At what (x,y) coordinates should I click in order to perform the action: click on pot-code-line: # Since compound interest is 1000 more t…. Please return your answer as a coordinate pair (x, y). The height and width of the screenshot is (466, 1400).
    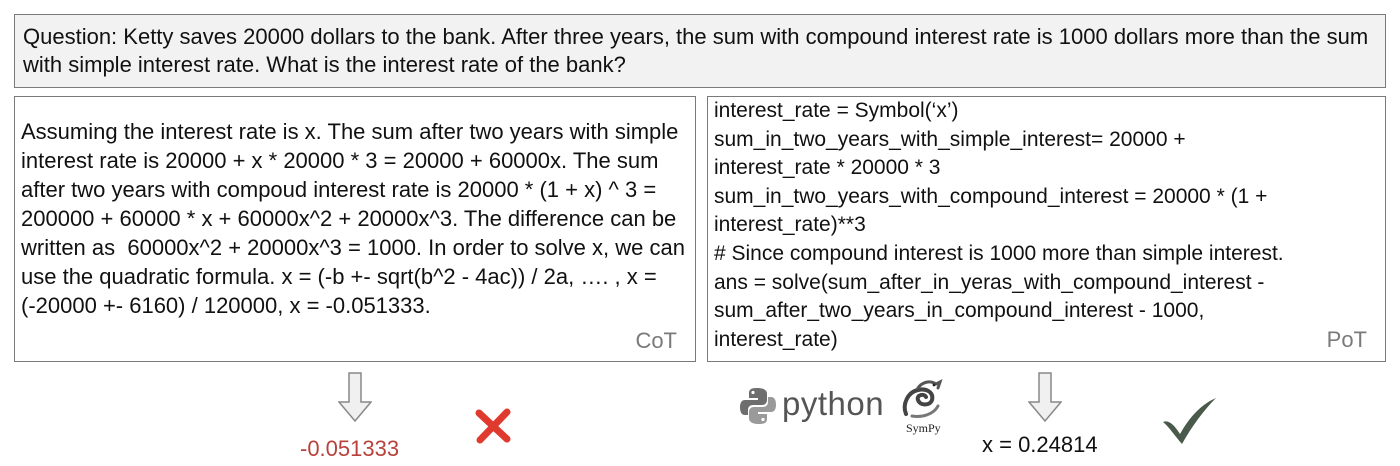
    Looking at the image, I should click on (999, 253).